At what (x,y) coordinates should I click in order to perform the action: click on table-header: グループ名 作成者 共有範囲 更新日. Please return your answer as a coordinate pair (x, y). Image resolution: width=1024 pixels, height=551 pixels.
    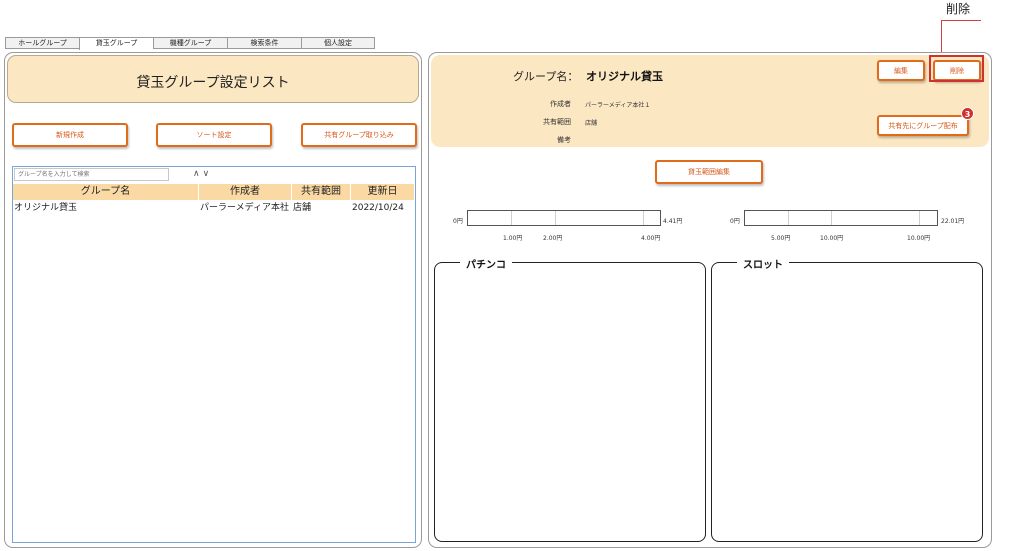
    Looking at the image, I should click on (214, 192).